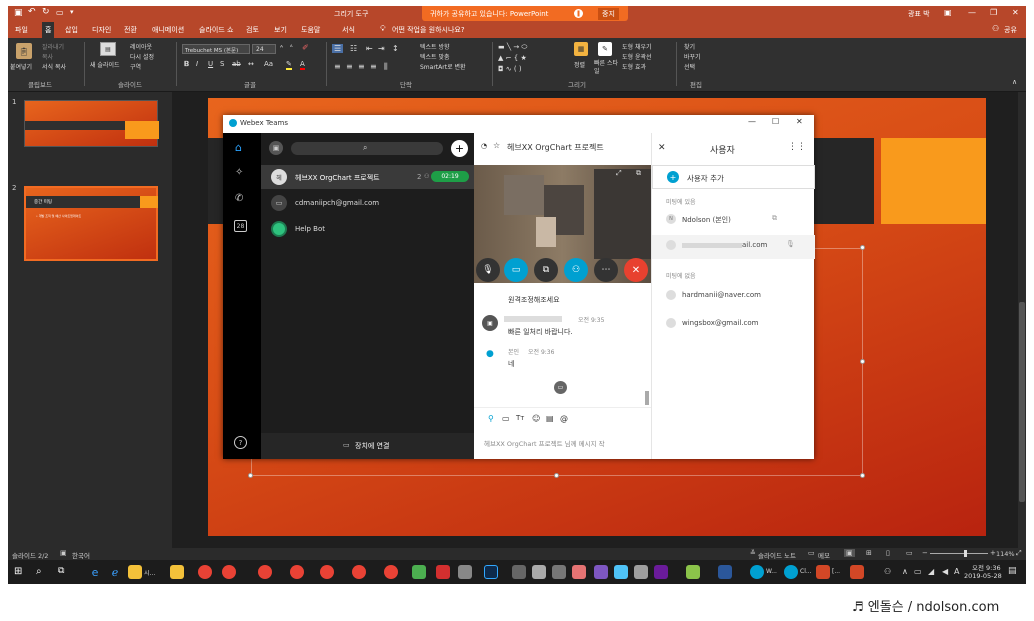  Describe the element at coordinates (115, 572) in the screenshot. I see `ie-icon: ℯ` at that location.